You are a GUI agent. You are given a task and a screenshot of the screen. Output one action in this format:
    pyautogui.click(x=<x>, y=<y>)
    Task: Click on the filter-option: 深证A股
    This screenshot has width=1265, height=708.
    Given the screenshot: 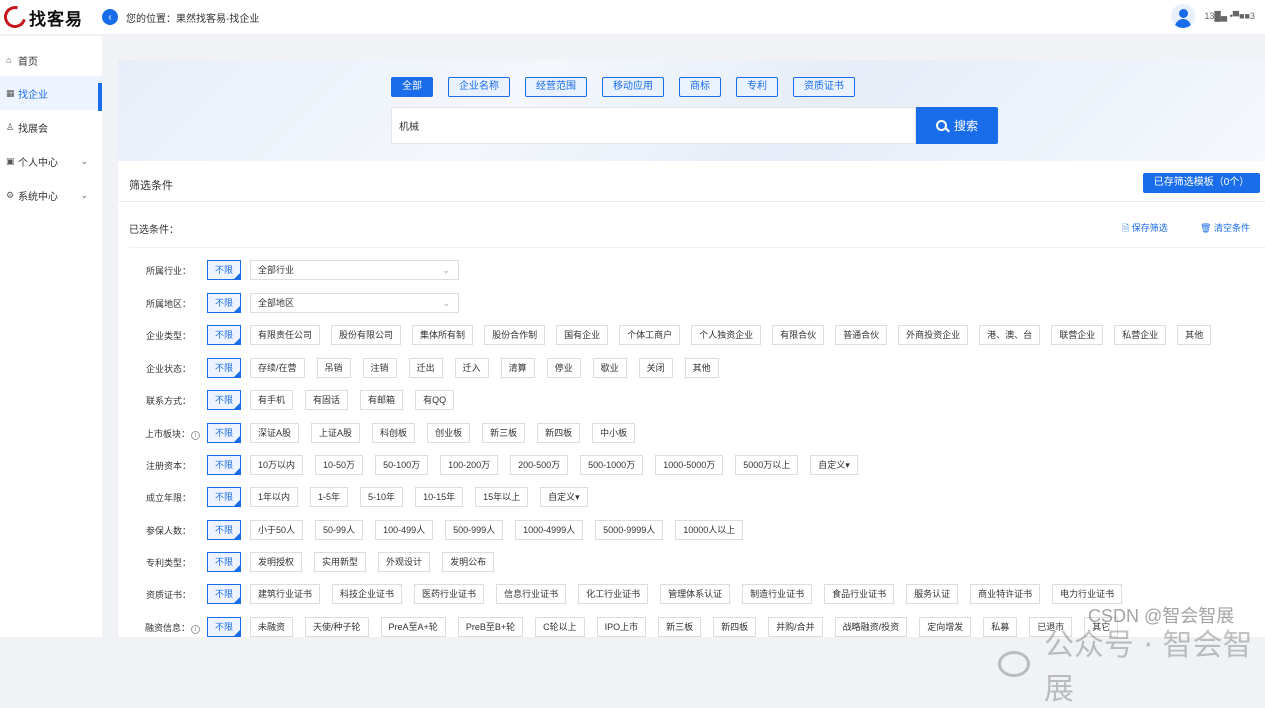 What is the action you would take?
    pyautogui.click(x=275, y=433)
    